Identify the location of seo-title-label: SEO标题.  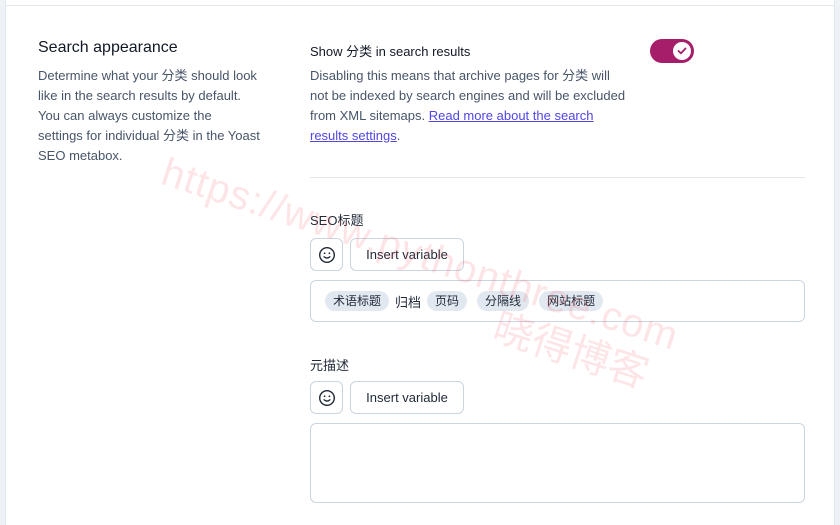
(337, 220).